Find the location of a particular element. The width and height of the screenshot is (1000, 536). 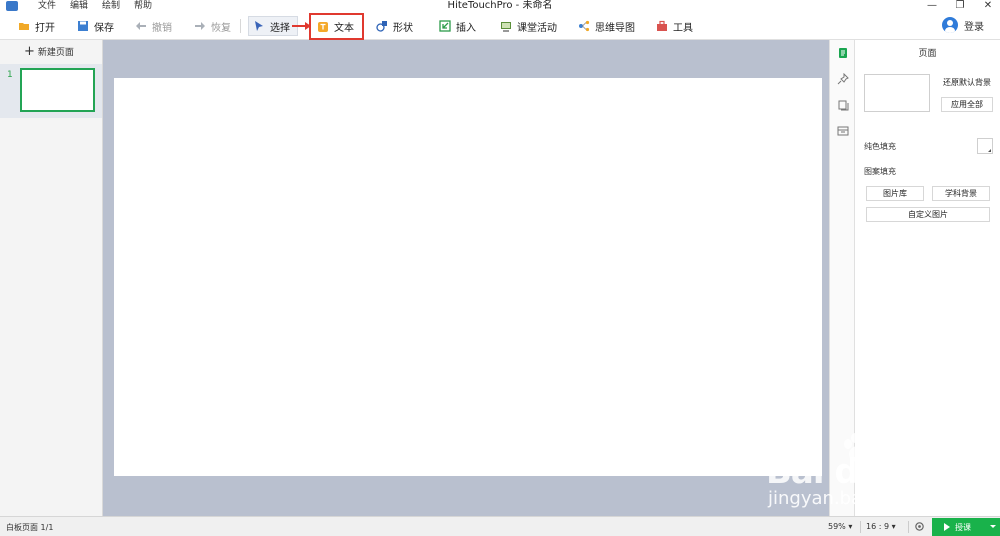

zoom-level-select: 59% ▾ is located at coordinates (840, 526).